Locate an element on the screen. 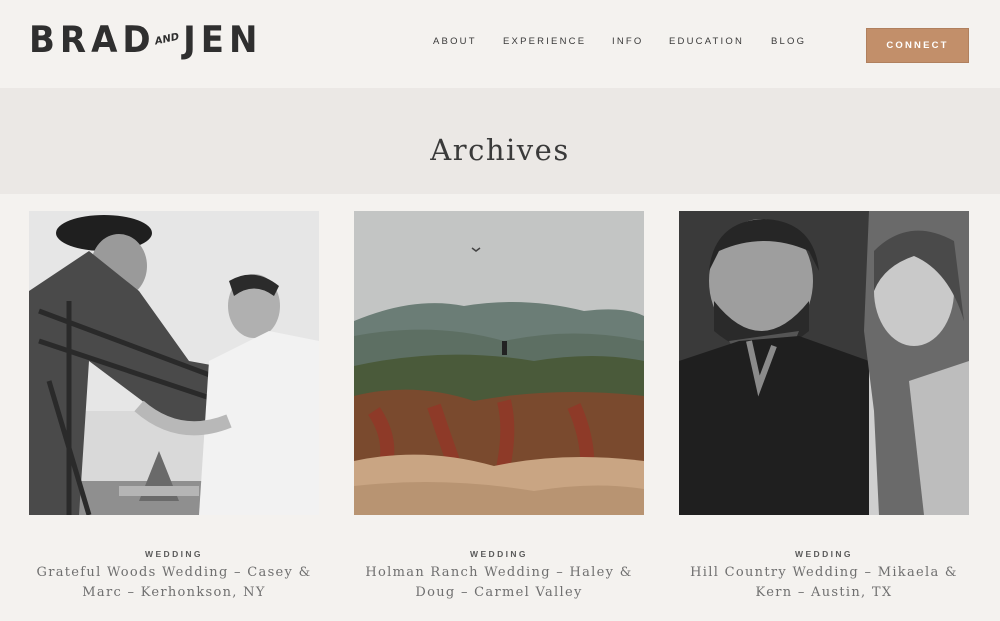 The height and width of the screenshot is (621, 1000). logo-and-word: AND is located at coordinates (166, 39).